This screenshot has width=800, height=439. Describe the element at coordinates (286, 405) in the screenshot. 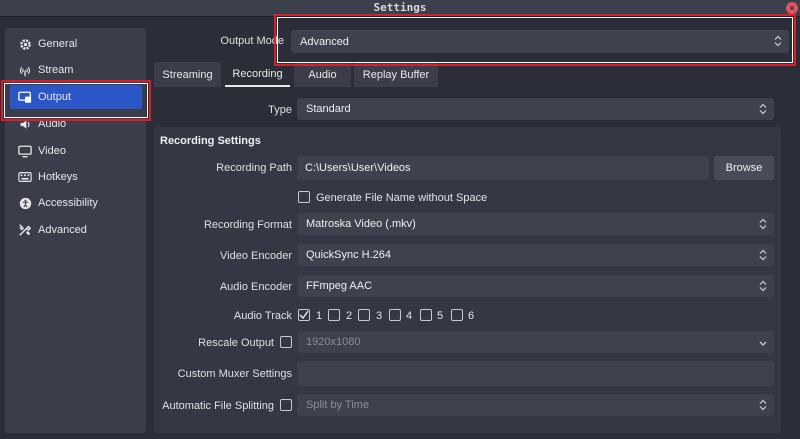

I see `file-splitting-checkbox` at that location.